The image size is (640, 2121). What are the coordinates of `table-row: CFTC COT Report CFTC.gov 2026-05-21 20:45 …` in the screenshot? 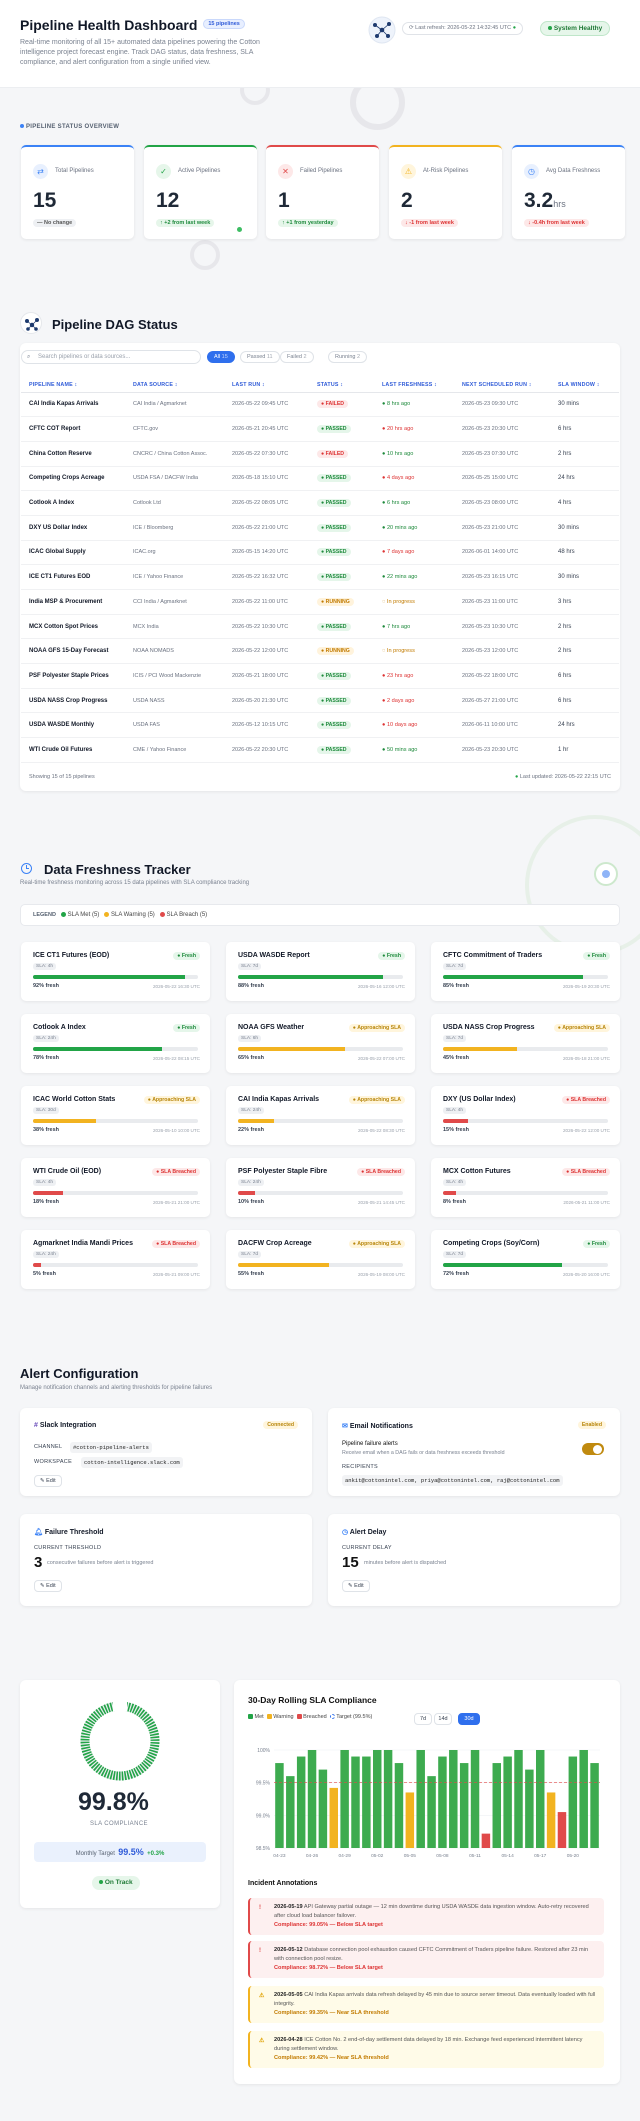 It's located at (320, 429).